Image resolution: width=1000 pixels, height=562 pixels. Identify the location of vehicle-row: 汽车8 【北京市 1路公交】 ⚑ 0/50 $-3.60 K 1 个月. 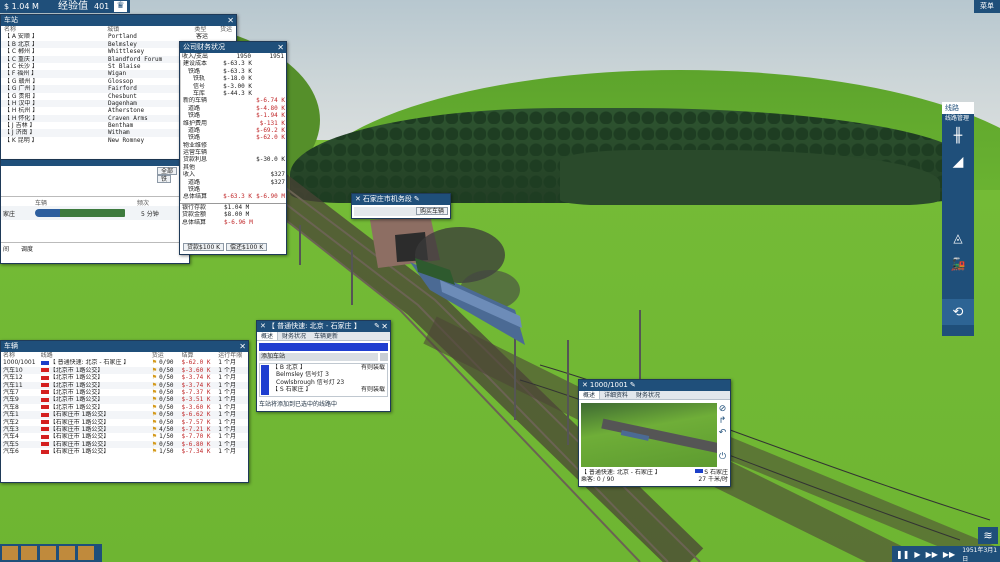
(124, 407).